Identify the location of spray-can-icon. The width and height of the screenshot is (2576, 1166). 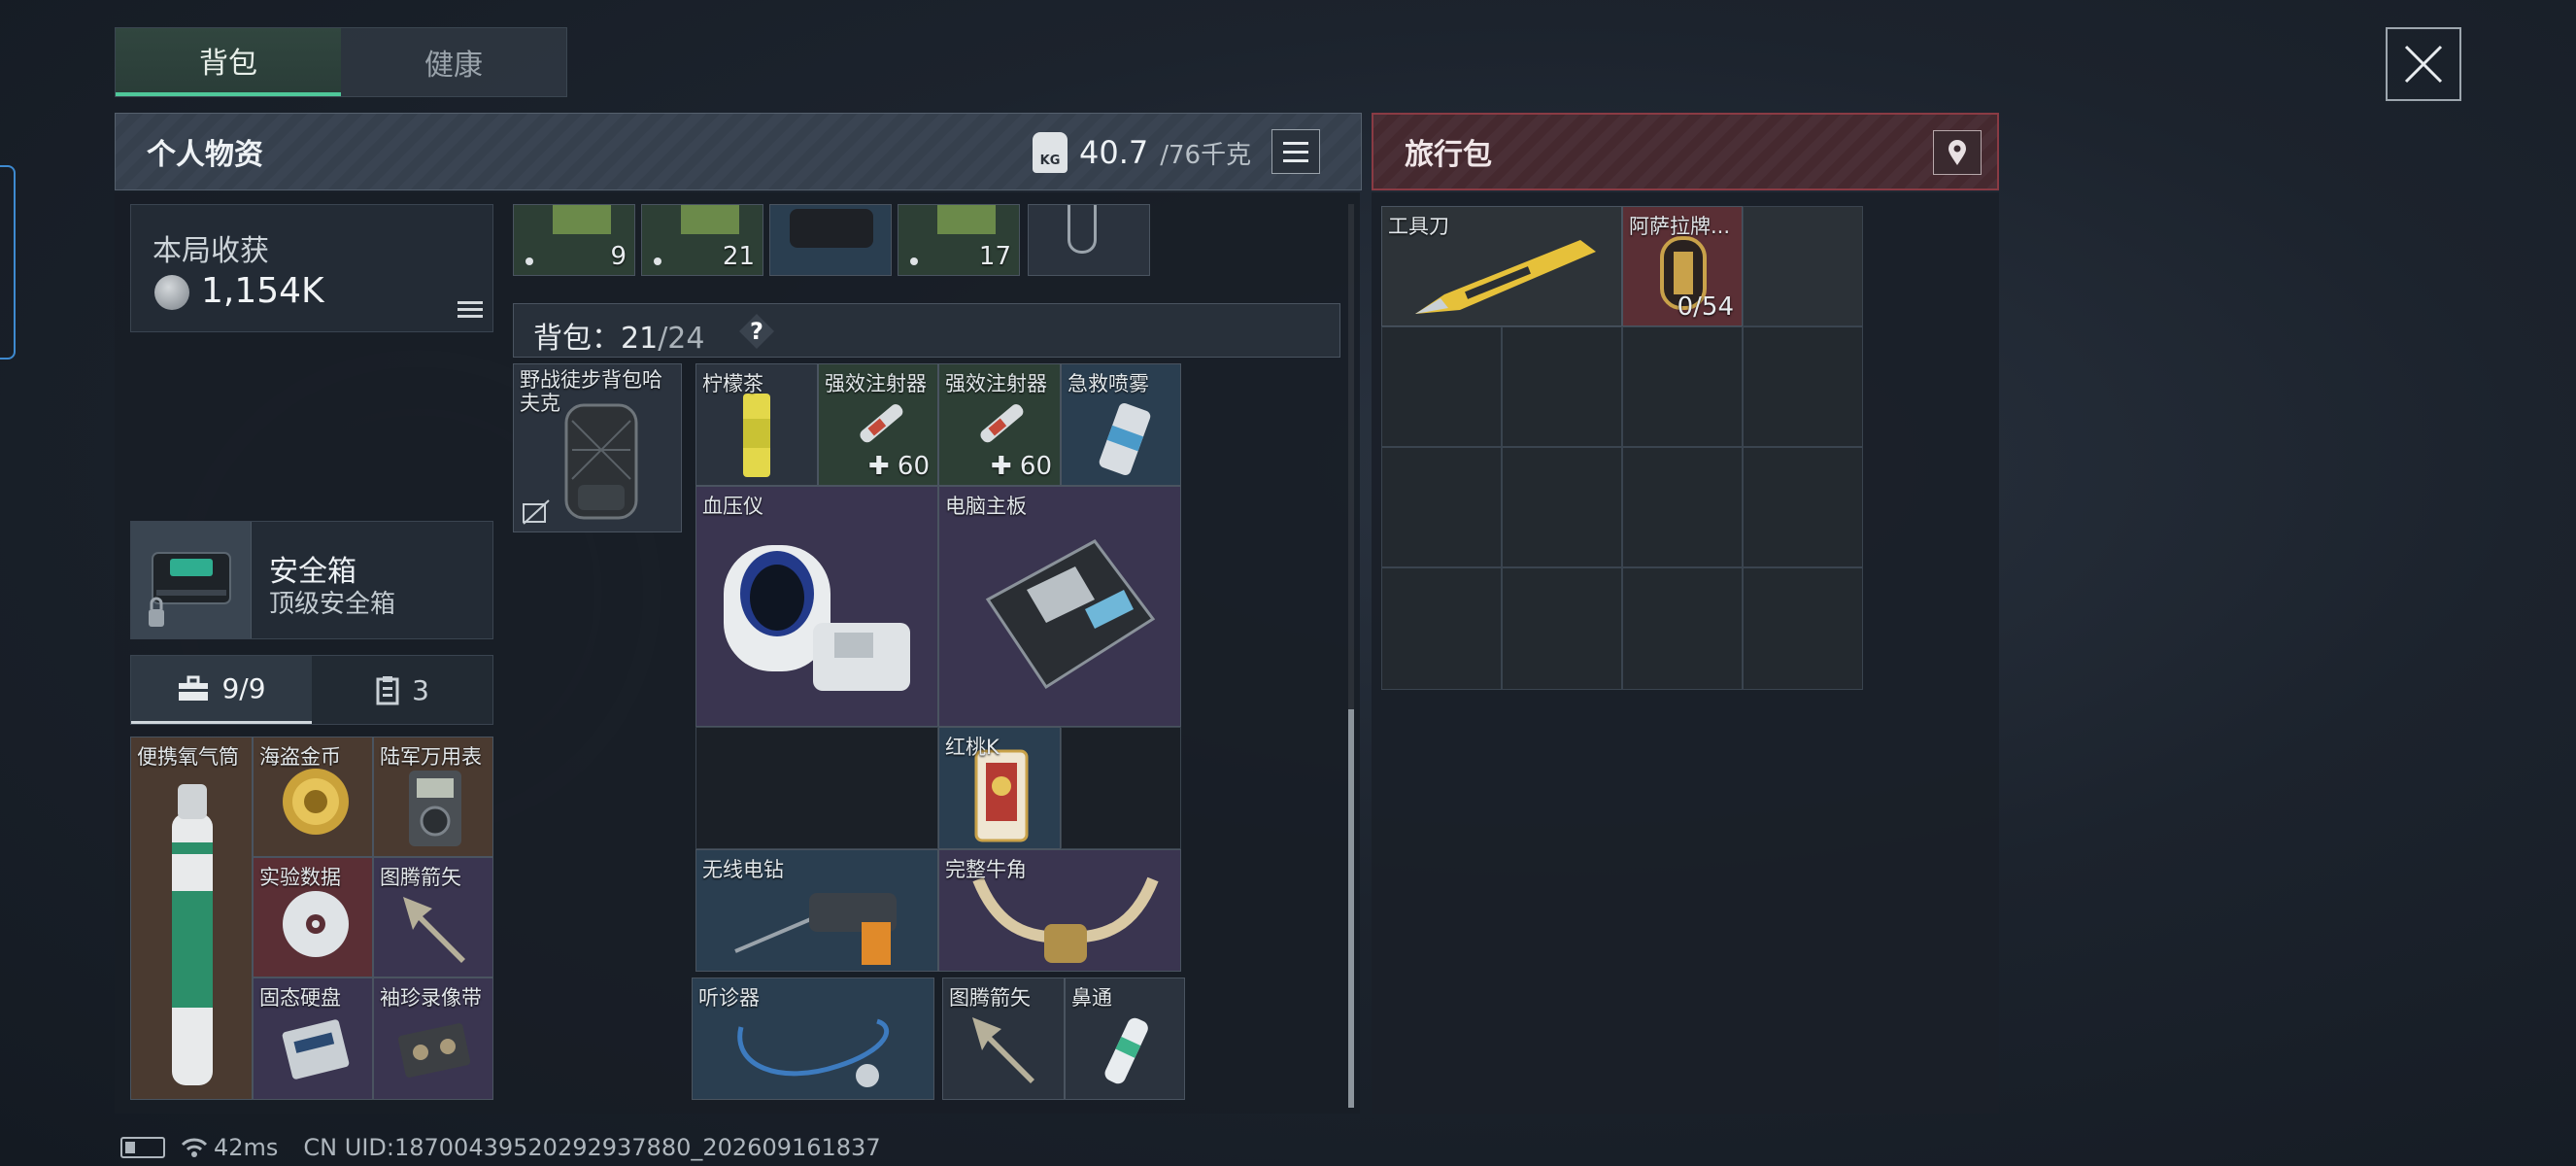
(1125, 439).